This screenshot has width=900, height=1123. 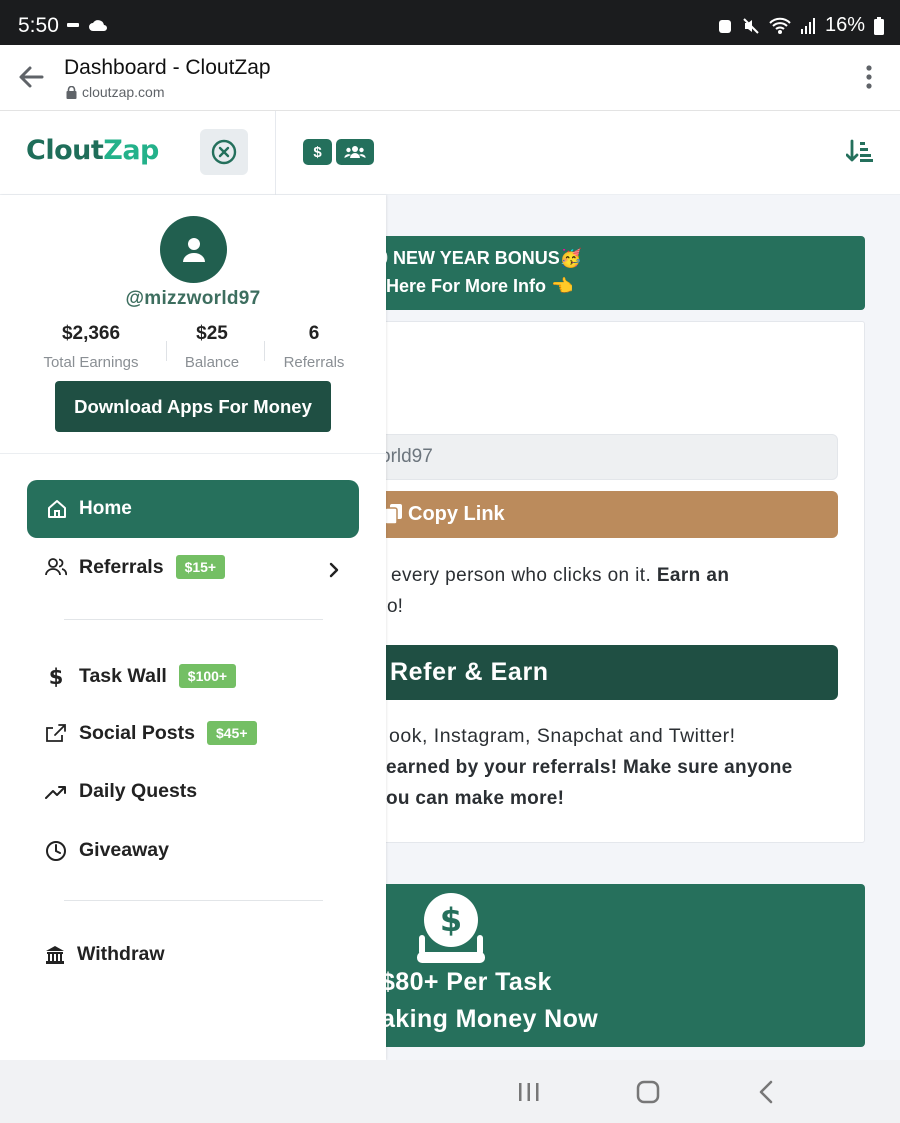 What do you see at coordinates (193, 453) in the screenshot?
I see `sidebar-divider` at bounding box center [193, 453].